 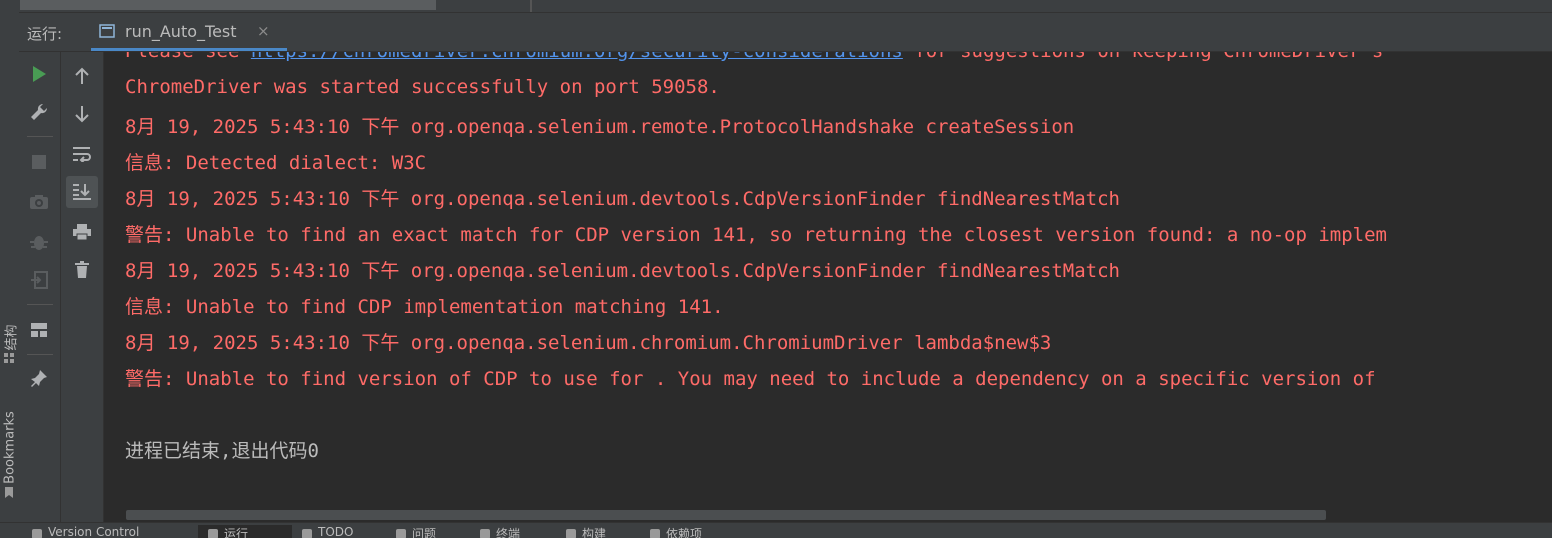 I want to click on structure-tool-button: 结构, so click(x=10, y=338).